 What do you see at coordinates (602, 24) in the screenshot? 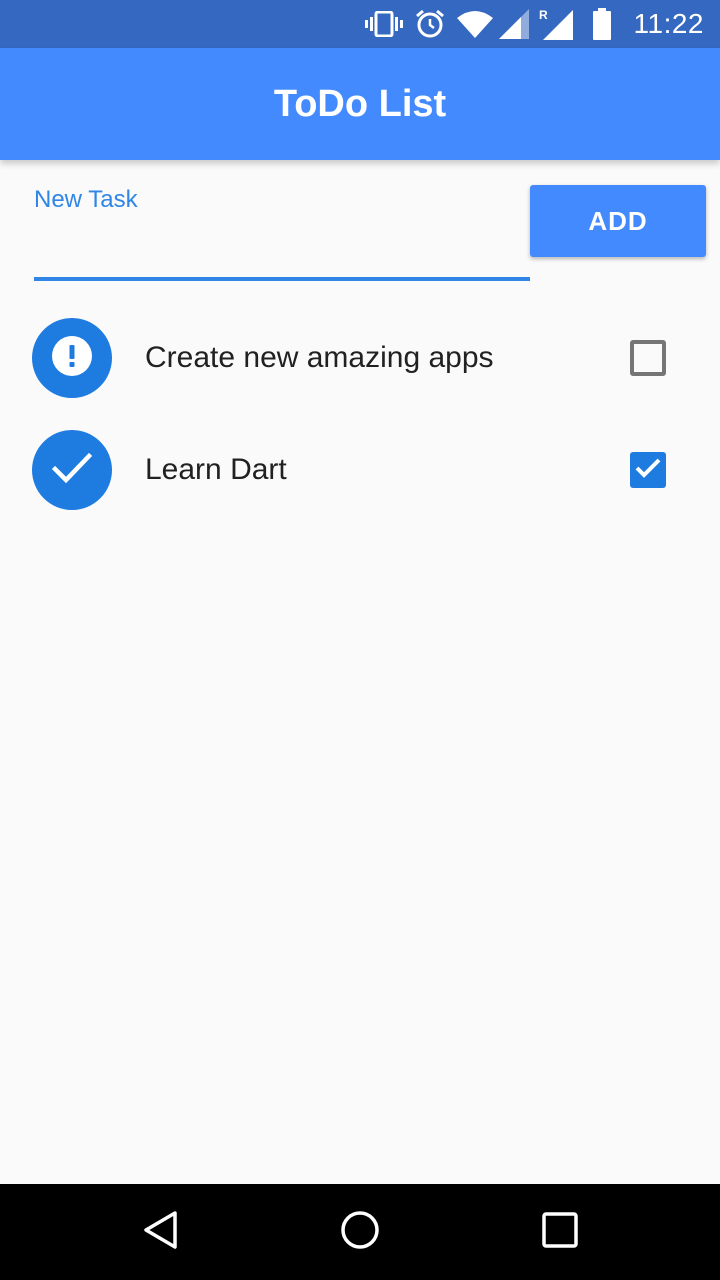
I see `battery-icon` at bounding box center [602, 24].